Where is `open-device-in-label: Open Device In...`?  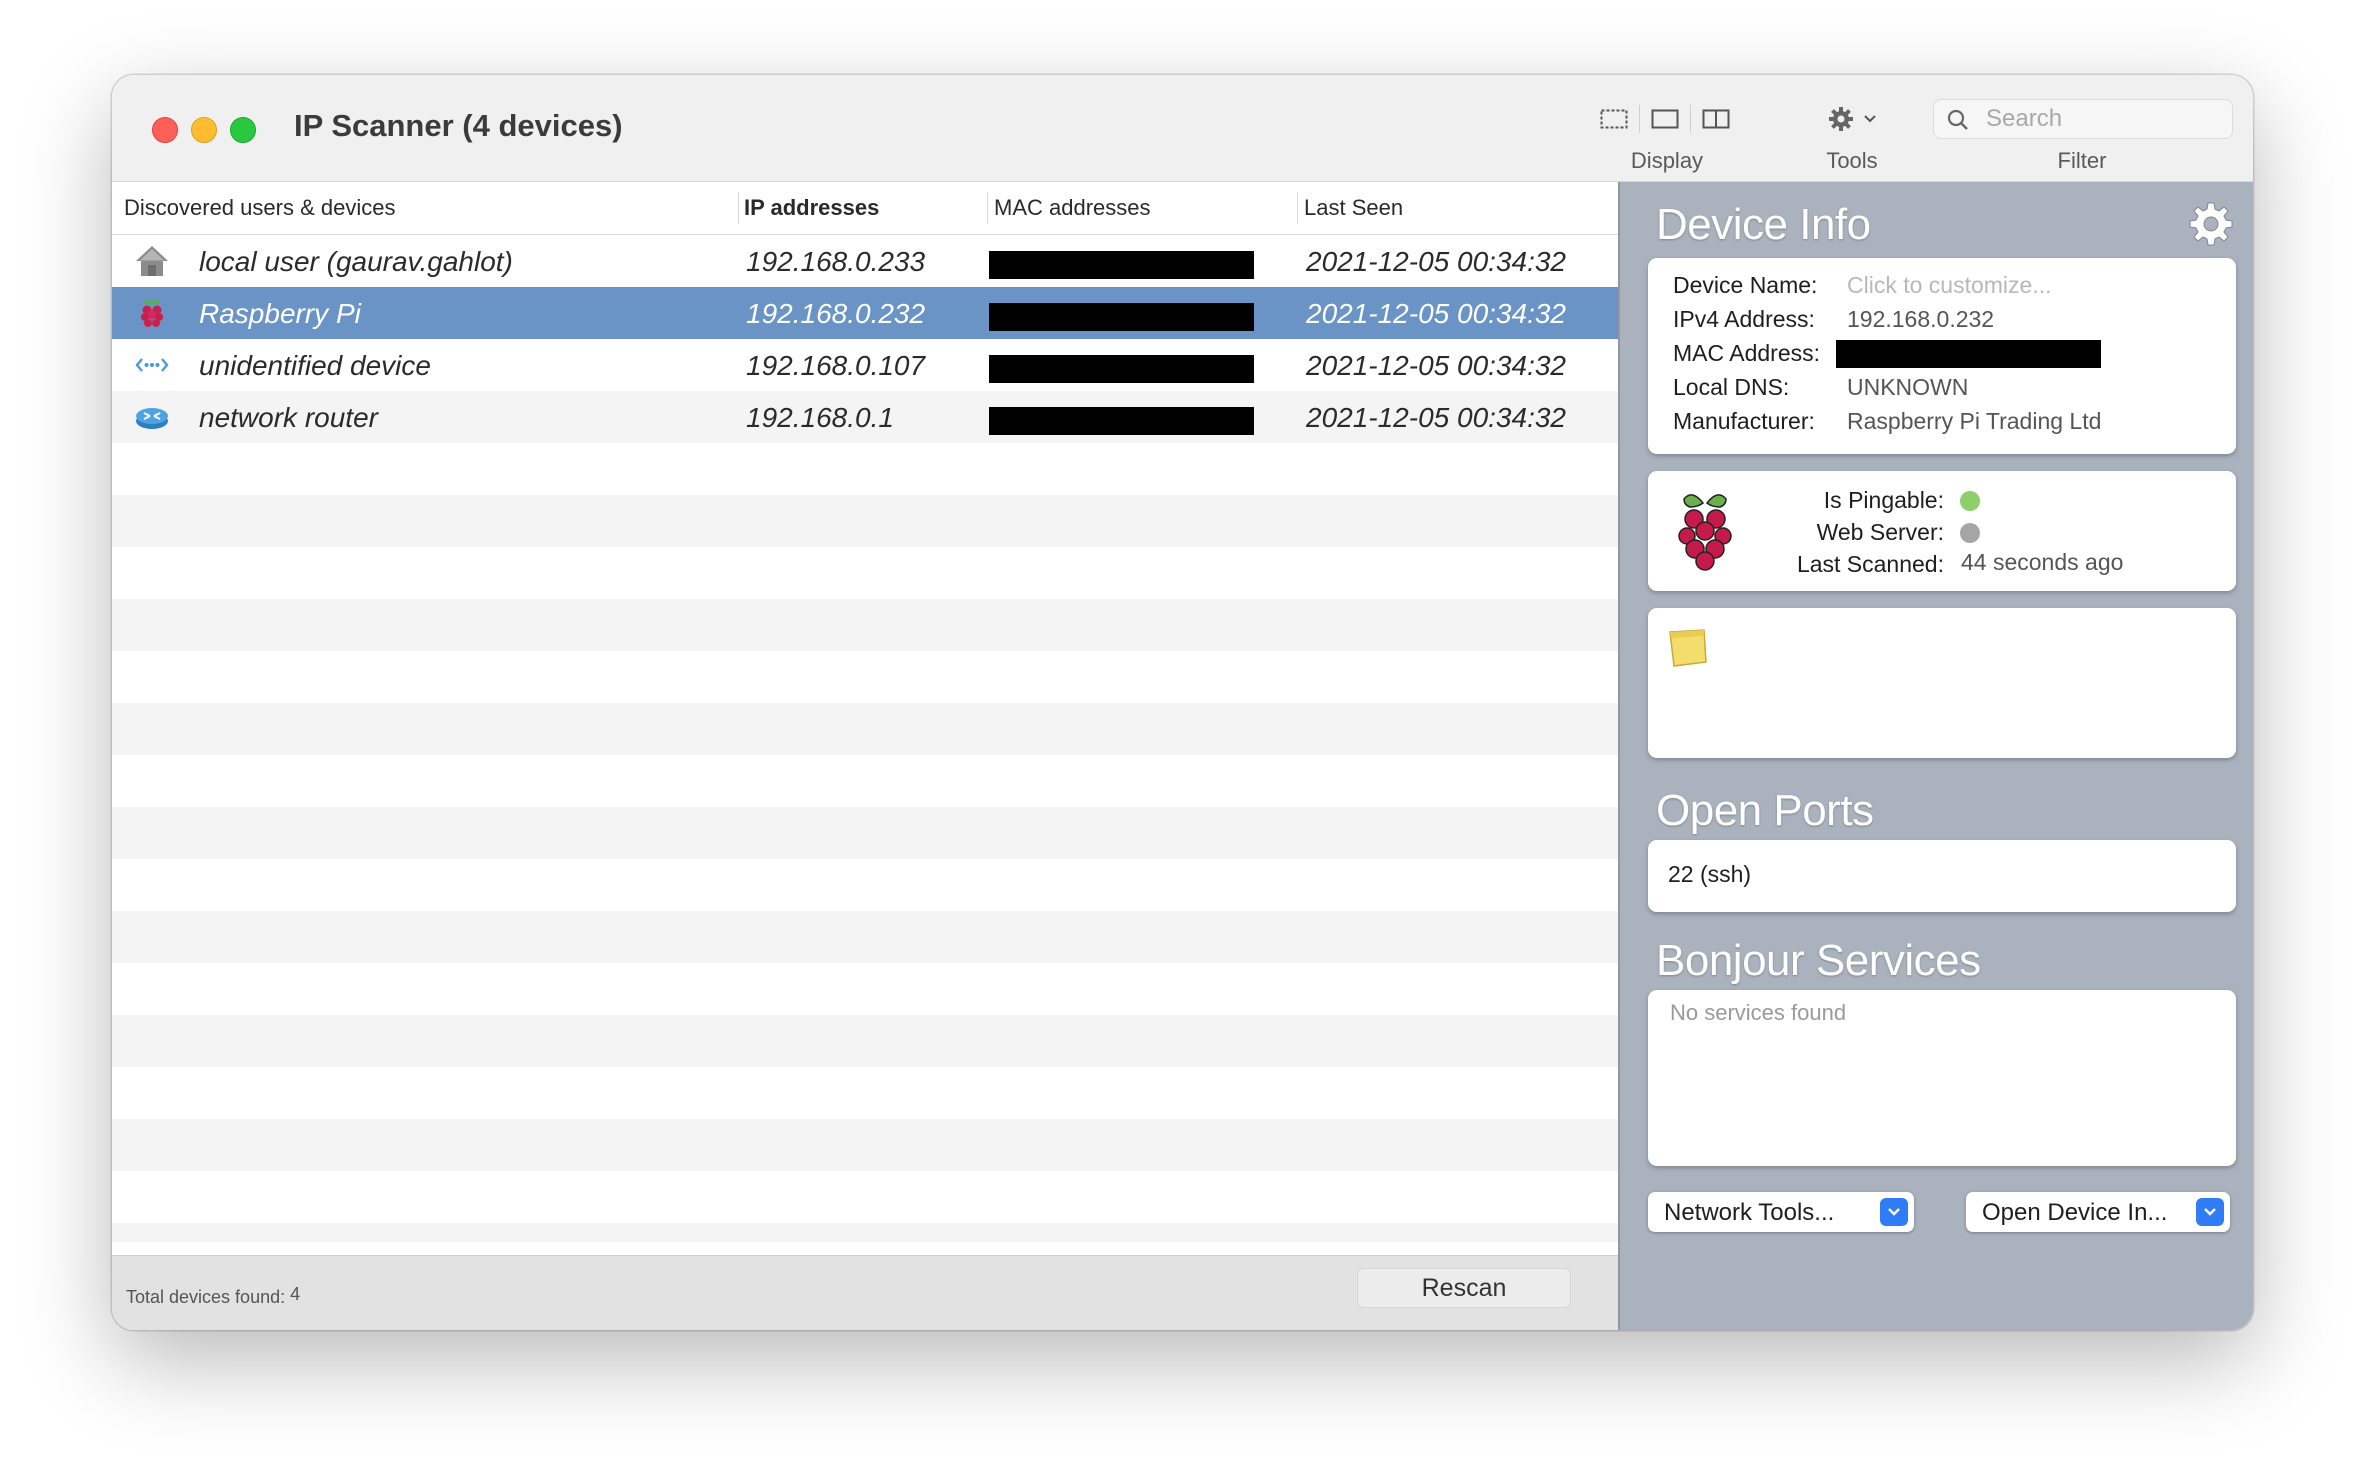 open-device-in-label: Open Device In... is located at coordinates (2075, 1212).